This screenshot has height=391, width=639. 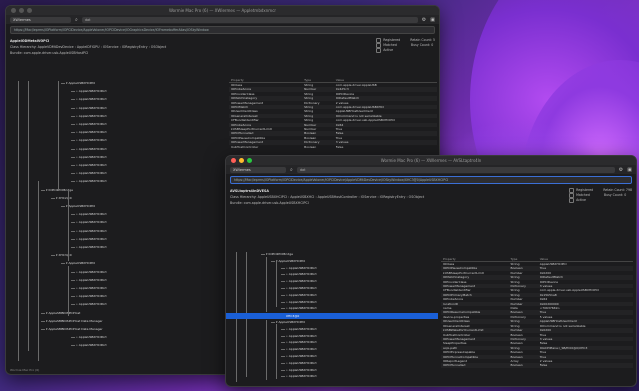 What do you see at coordinates (63, 313) in the screenshot?
I see `tree-node: ▾ AppleSMBIOSPCIHost` at bounding box center [63, 313].